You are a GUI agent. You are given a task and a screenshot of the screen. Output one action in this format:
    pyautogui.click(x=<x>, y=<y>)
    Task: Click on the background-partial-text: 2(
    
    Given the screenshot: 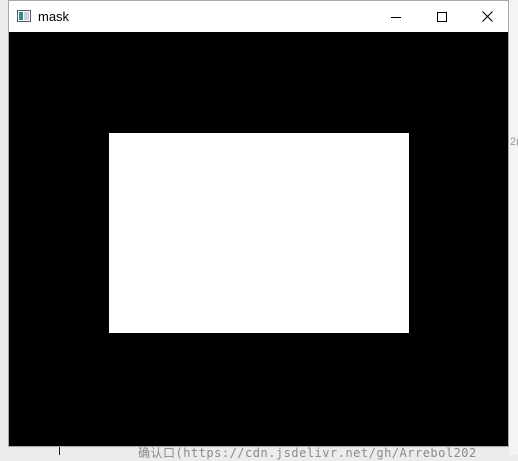 What is the action you would take?
    pyautogui.click(x=514, y=142)
    